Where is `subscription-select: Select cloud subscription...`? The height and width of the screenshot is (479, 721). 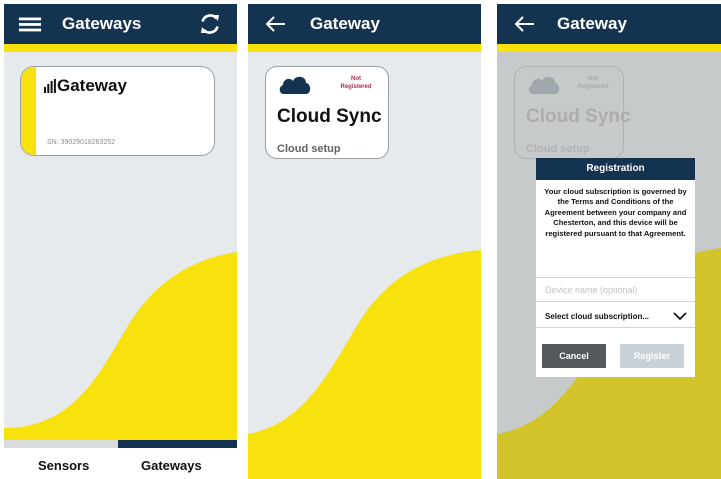 subscription-select: Select cloud subscription... is located at coordinates (615, 317).